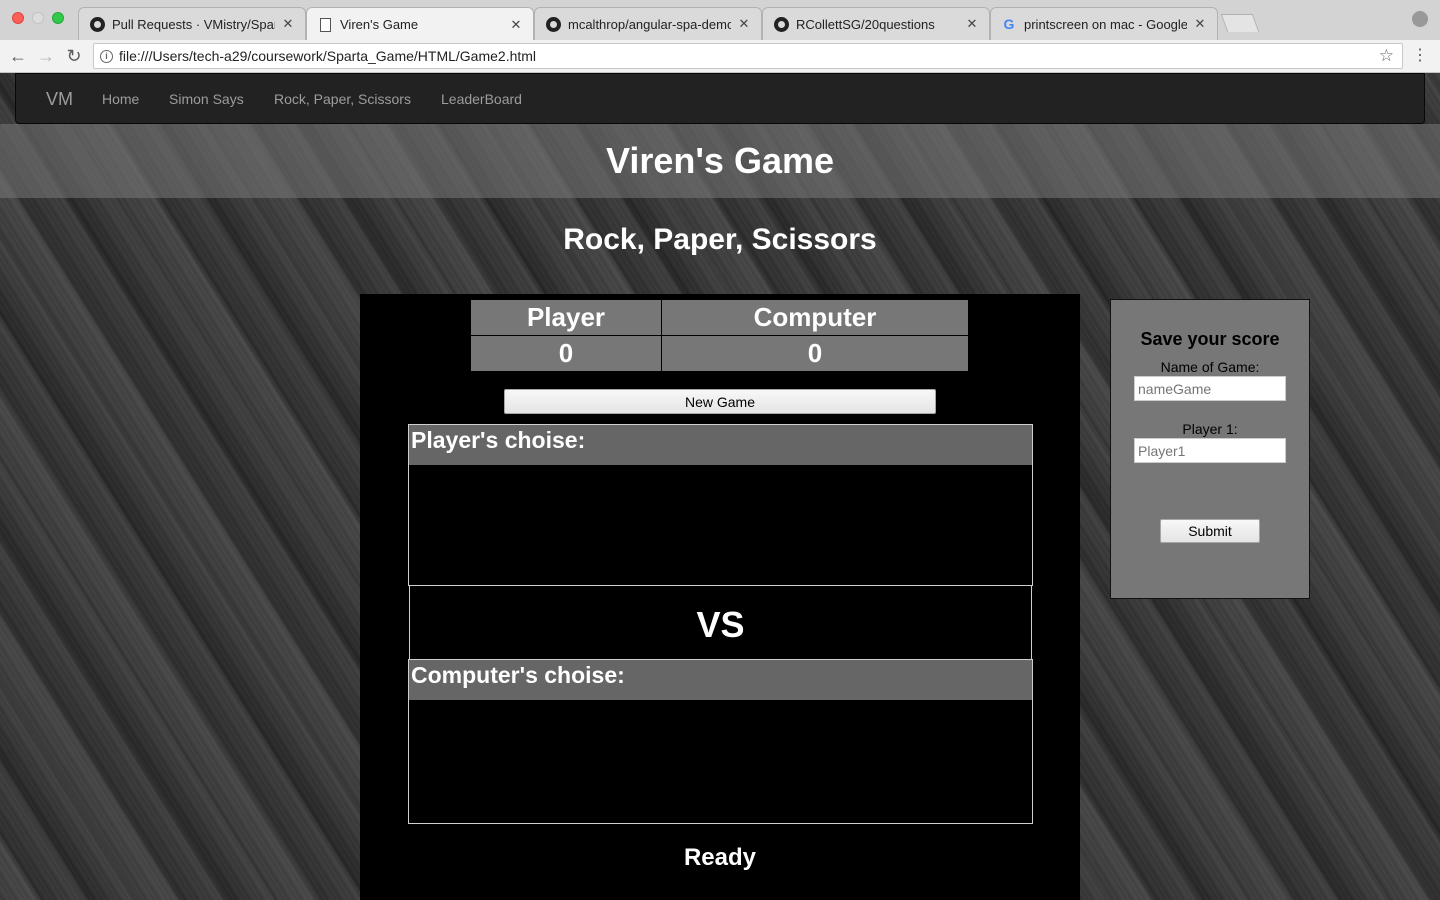 The image size is (1440, 900). I want to click on browser-tab-20questions: RCollettSG/20questions ✕, so click(876, 23).